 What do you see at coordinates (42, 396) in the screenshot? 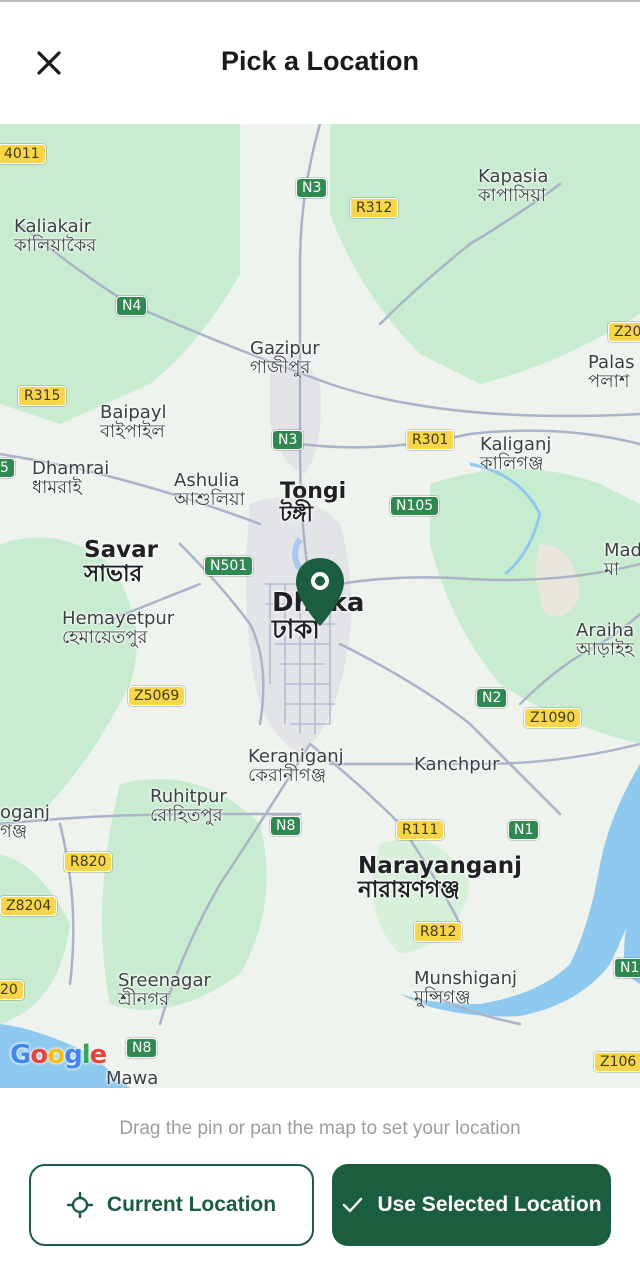
I see `road-shield: R315` at bounding box center [42, 396].